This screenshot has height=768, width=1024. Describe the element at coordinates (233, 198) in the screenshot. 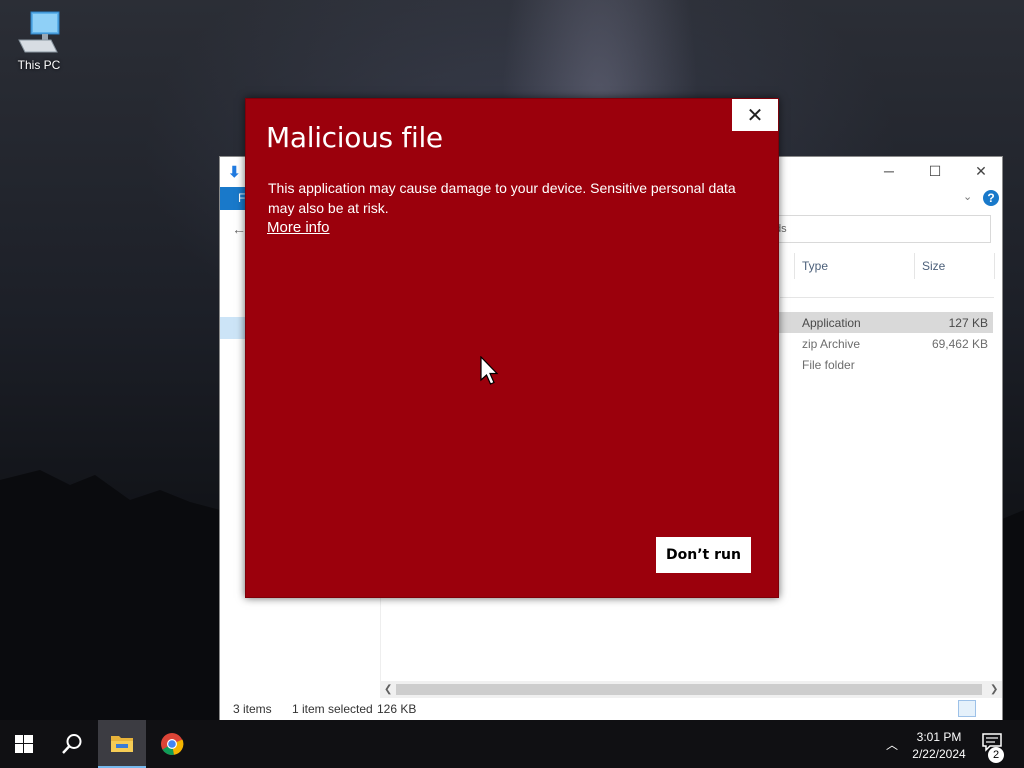

I see `tab-file: F` at that location.